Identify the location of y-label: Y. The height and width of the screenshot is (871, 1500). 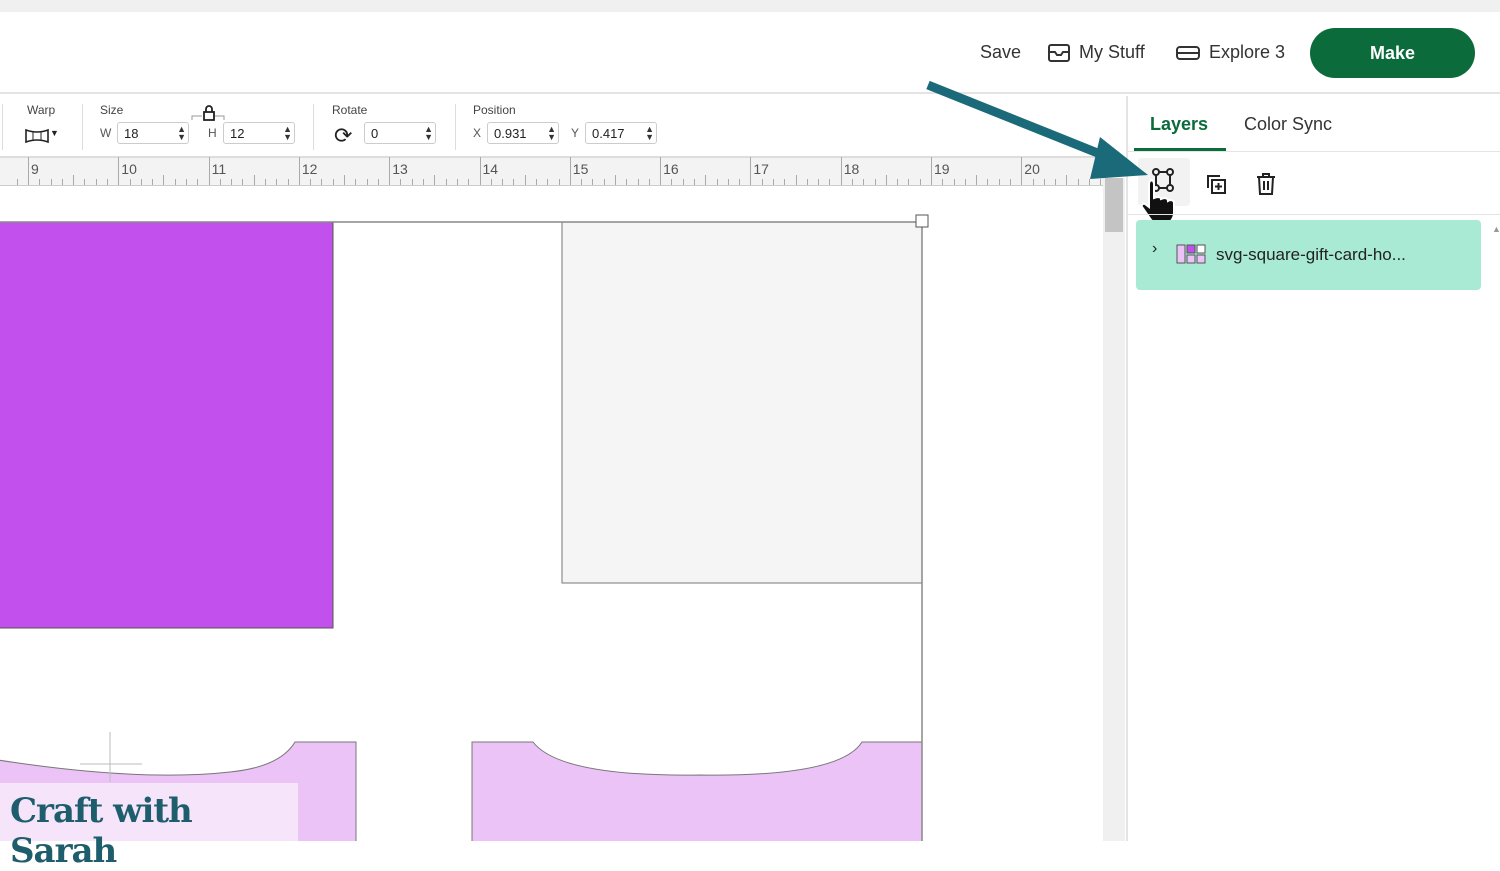
(575, 133).